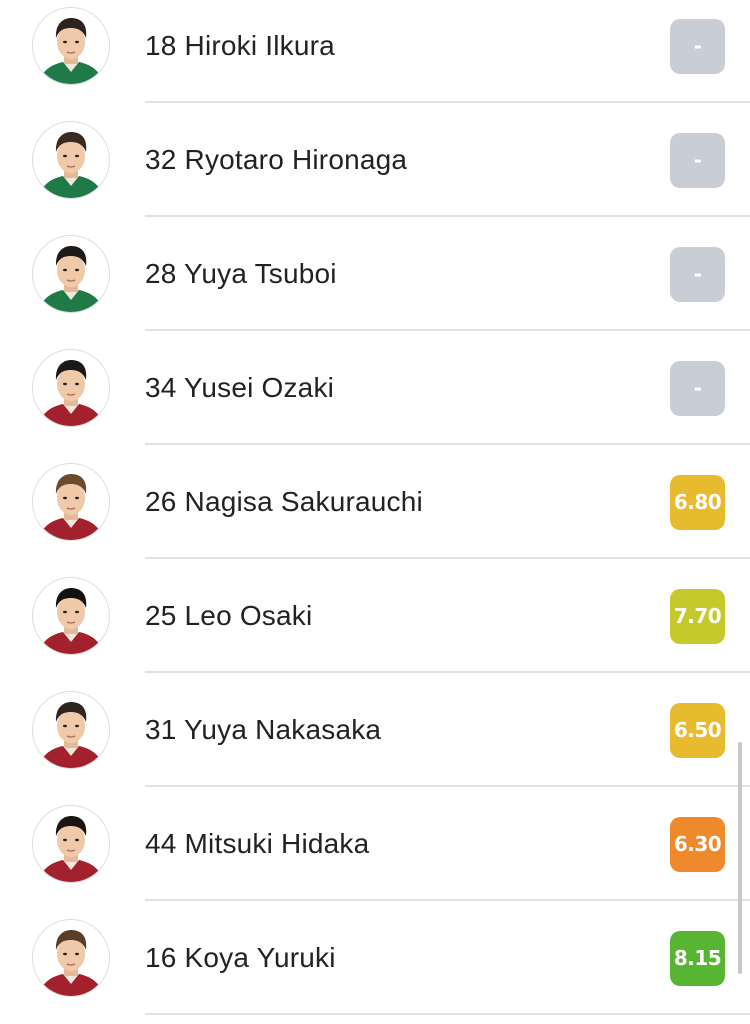  I want to click on player-name: 44 Mitsuki Hidaka, so click(257, 844).